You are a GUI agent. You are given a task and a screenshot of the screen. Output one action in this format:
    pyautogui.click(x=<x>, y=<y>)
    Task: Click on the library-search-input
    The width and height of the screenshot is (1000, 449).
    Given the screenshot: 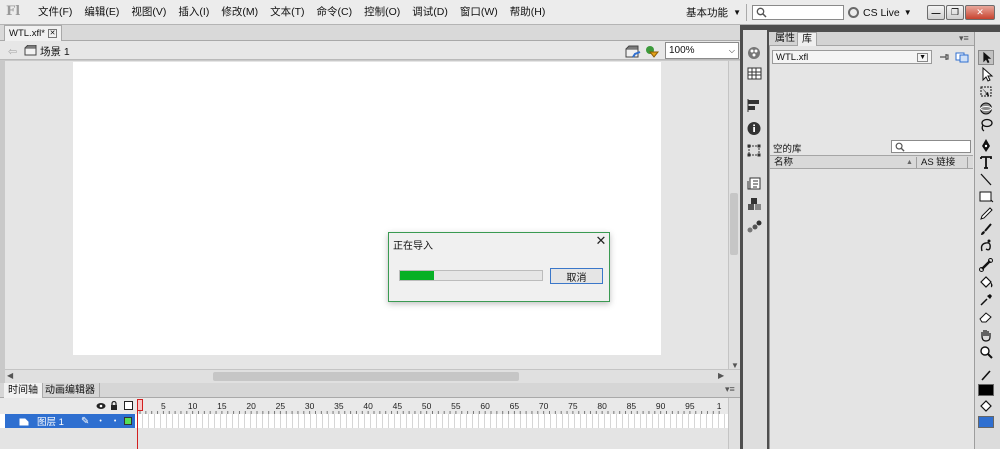 What is the action you would take?
    pyautogui.click(x=931, y=146)
    